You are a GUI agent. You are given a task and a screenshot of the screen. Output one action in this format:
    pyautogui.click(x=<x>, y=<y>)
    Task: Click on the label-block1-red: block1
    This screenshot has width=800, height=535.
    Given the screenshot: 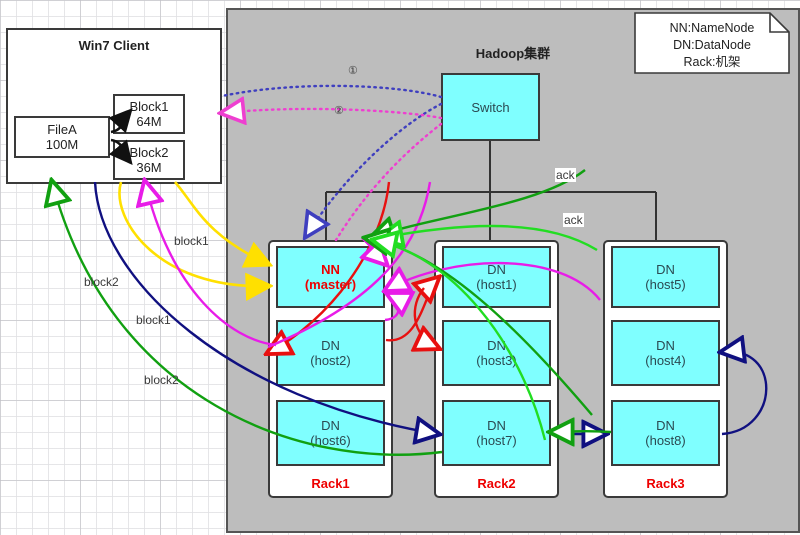 What is the action you would take?
    pyautogui.click(x=153, y=320)
    